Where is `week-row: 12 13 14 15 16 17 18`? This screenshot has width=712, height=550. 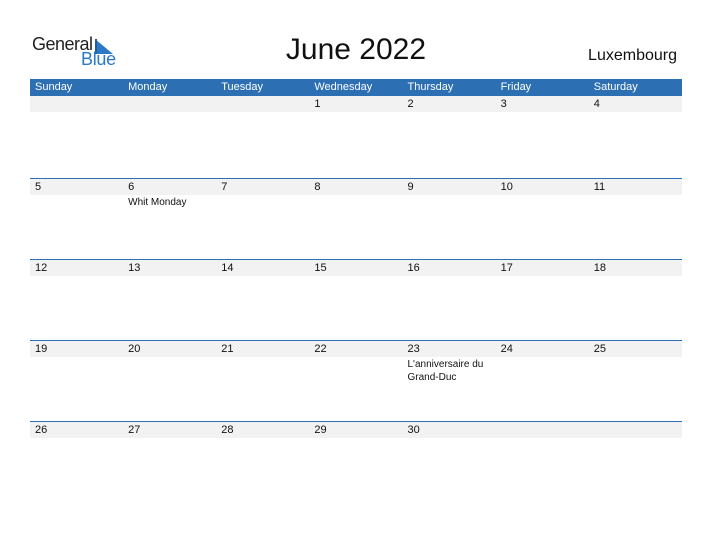 week-row: 12 13 14 15 16 17 18 is located at coordinates (356, 299).